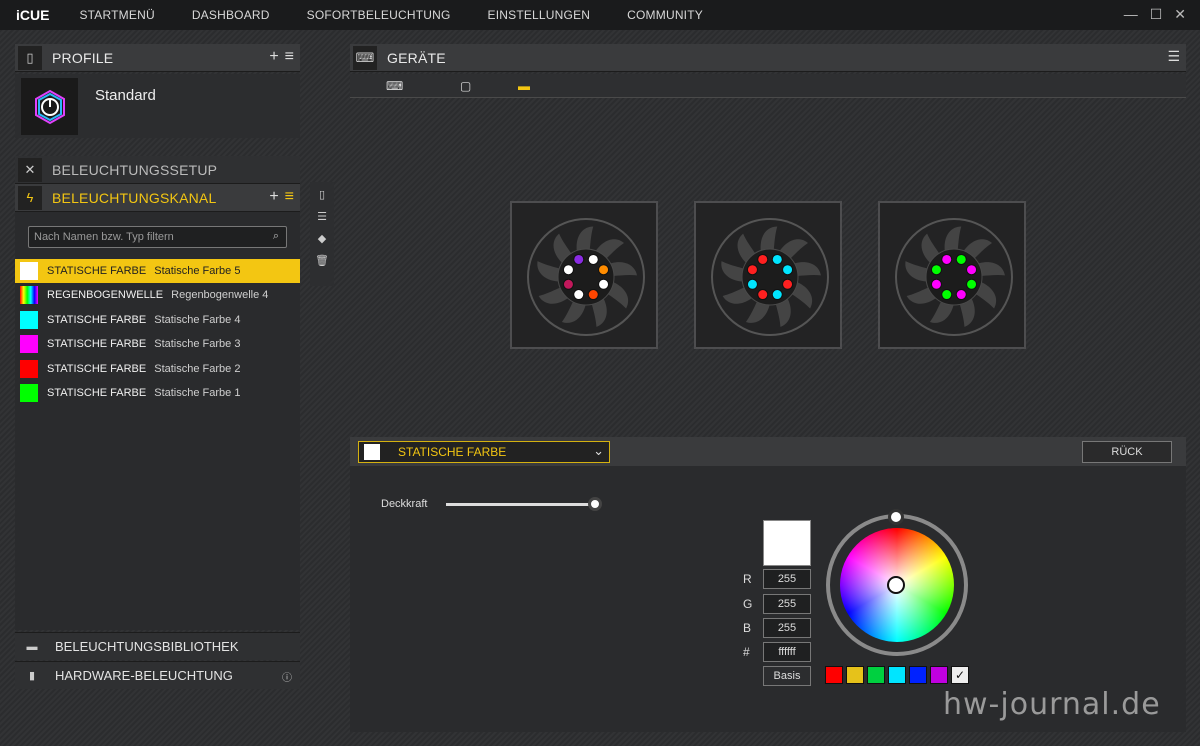 This screenshot has height=746, width=1200. I want to click on effect-name: Statische Farbe 2, so click(197, 369).